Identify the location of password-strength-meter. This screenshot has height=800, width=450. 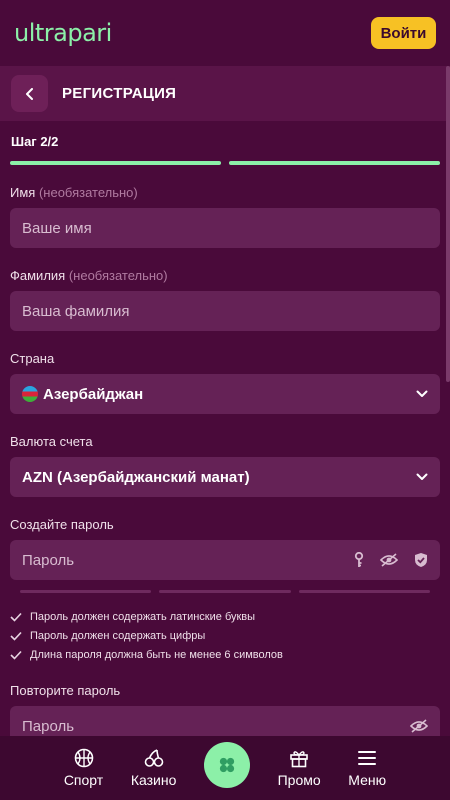
(225, 591).